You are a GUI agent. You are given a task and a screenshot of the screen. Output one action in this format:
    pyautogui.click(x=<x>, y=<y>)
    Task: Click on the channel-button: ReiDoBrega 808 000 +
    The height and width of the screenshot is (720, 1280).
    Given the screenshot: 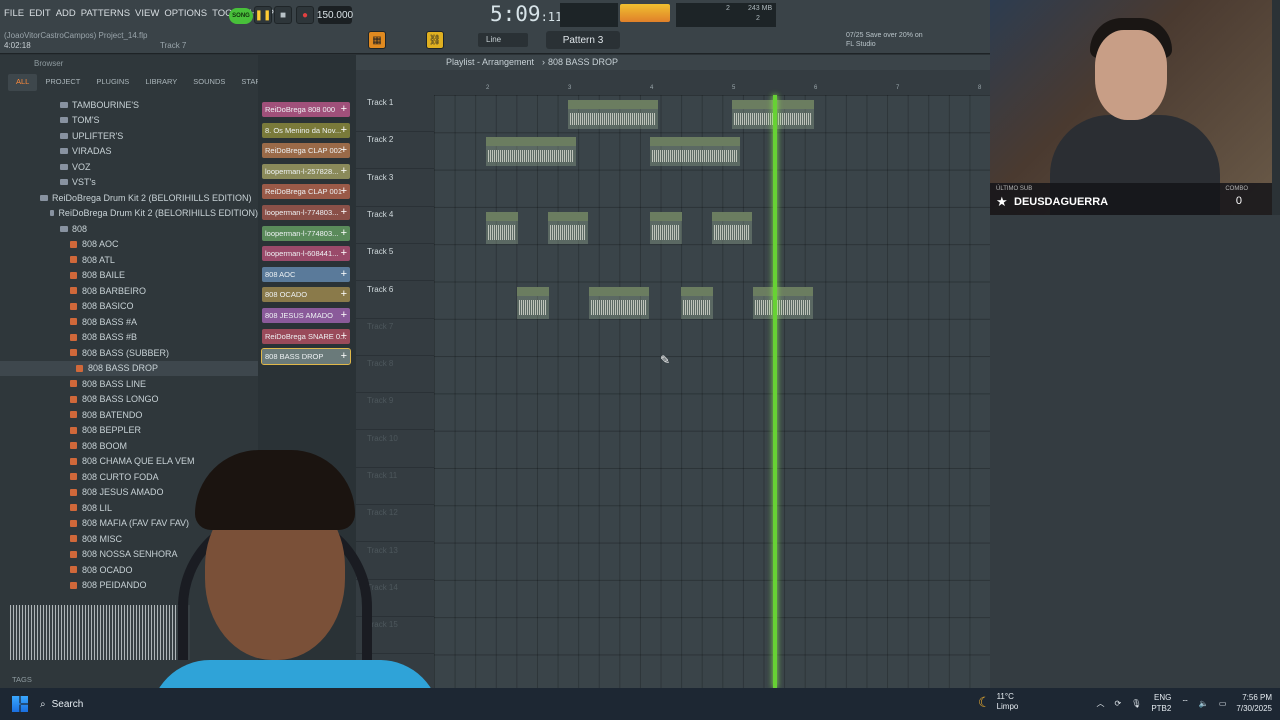 What is the action you would take?
    pyautogui.click(x=306, y=109)
    